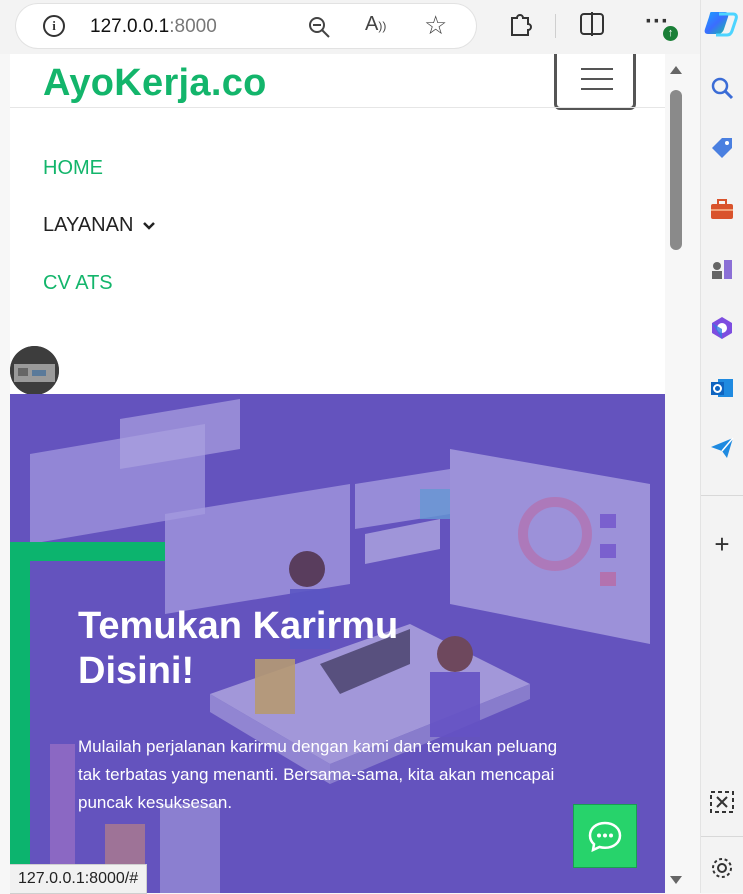  I want to click on toolbox-icon, so click(722, 209).